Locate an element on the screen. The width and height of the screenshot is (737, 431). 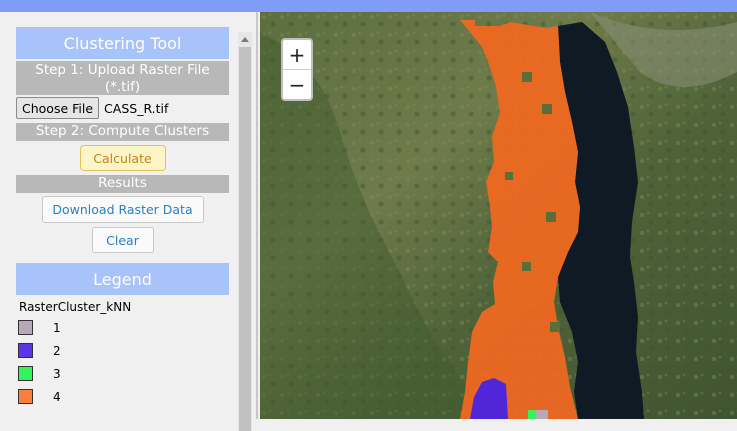
legend-item-label: 4 is located at coordinates (57, 396).